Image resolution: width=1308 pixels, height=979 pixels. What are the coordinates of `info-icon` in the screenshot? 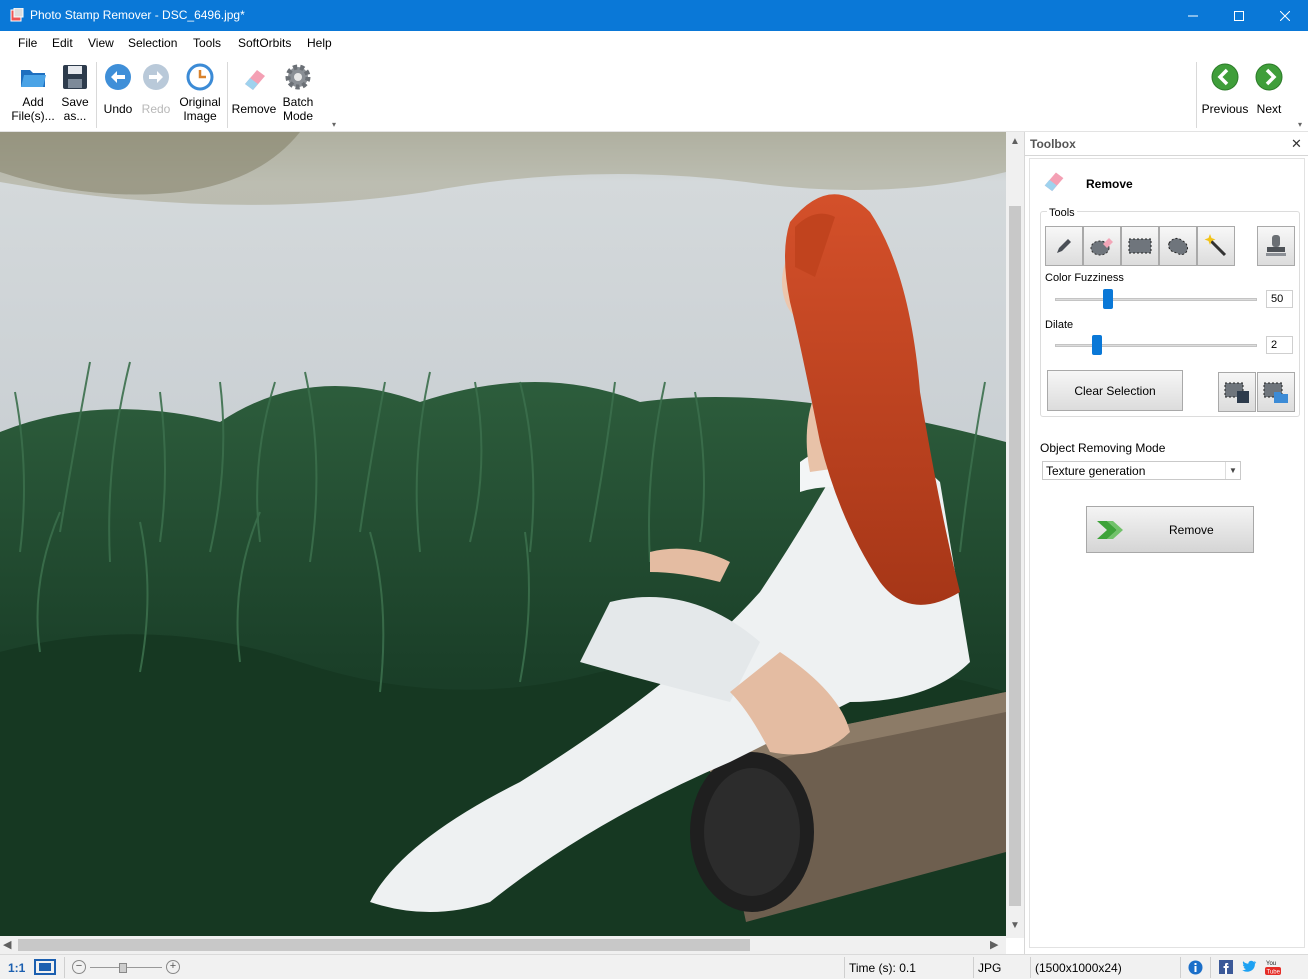 It's located at (1195, 967).